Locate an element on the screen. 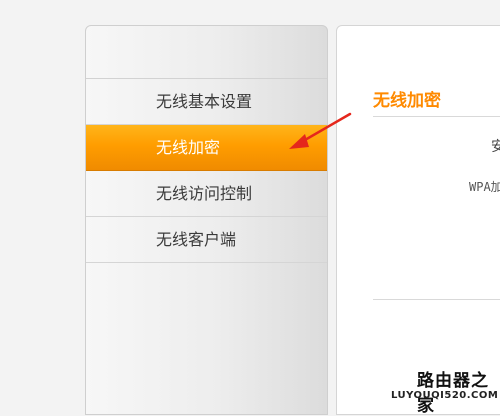  sidebar-item-wireless-access-control: 无线访问控制 is located at coordinates (206, 194).